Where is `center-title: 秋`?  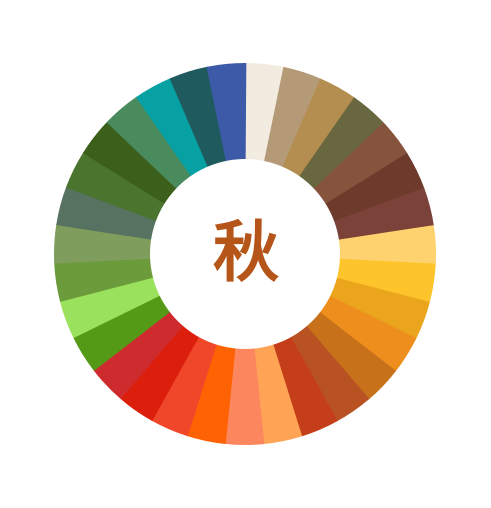
center-title: 秋 is located at coordinates (246, 252).